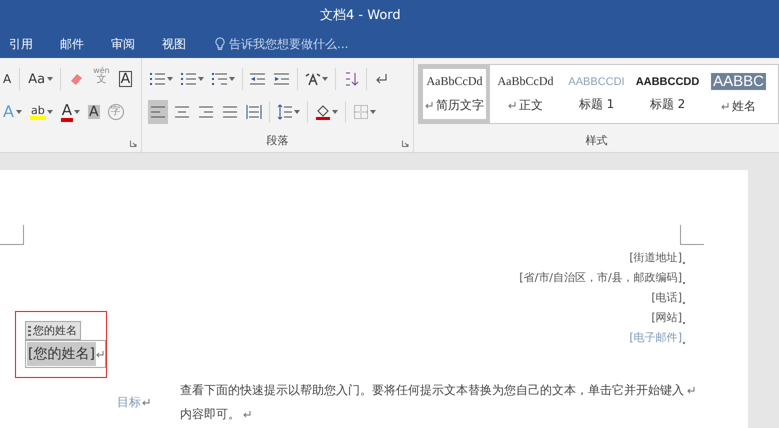  What do you see at coordinates (285, 112) in the screenshot?
I see `line-spacing-icon` at bounding box center [285, 112].